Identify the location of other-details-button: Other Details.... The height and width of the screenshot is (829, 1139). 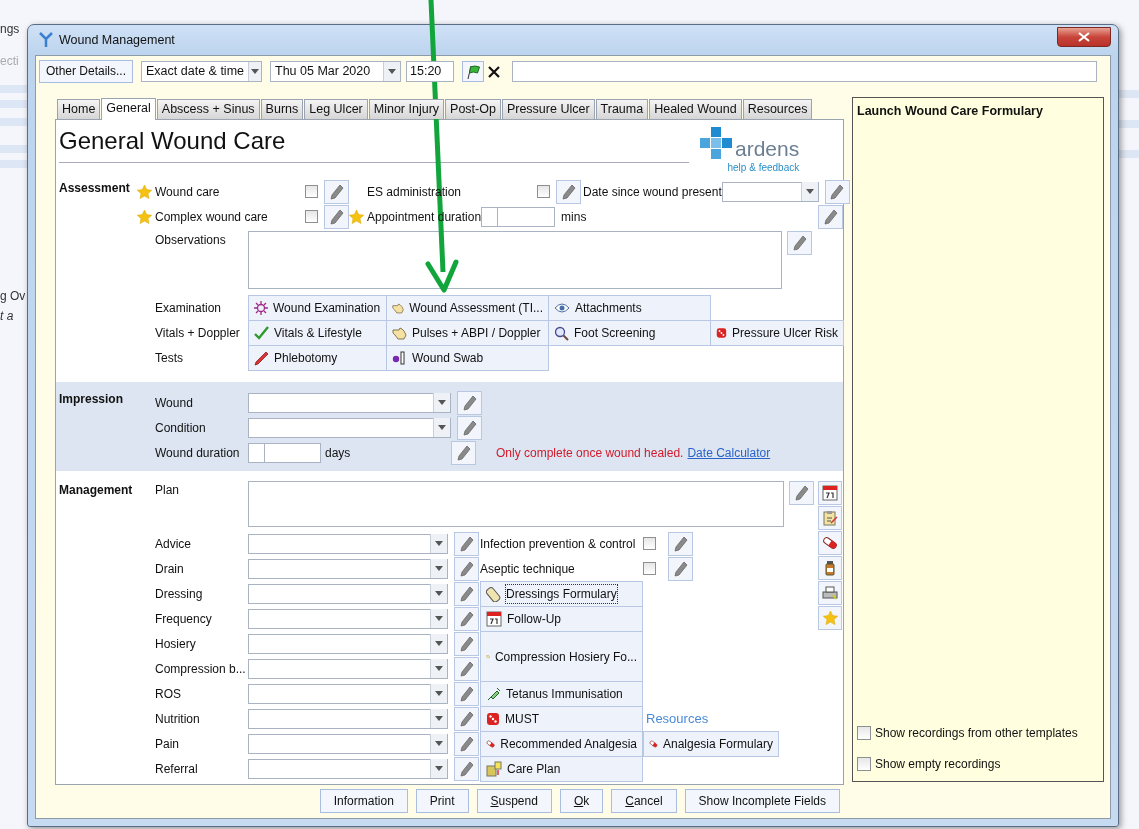
(86, 71).